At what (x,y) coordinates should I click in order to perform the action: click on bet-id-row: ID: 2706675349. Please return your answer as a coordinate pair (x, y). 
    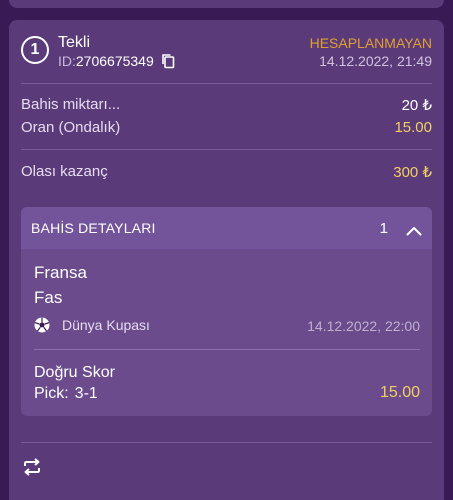
    Looking at the image, I should click on (116, 61).